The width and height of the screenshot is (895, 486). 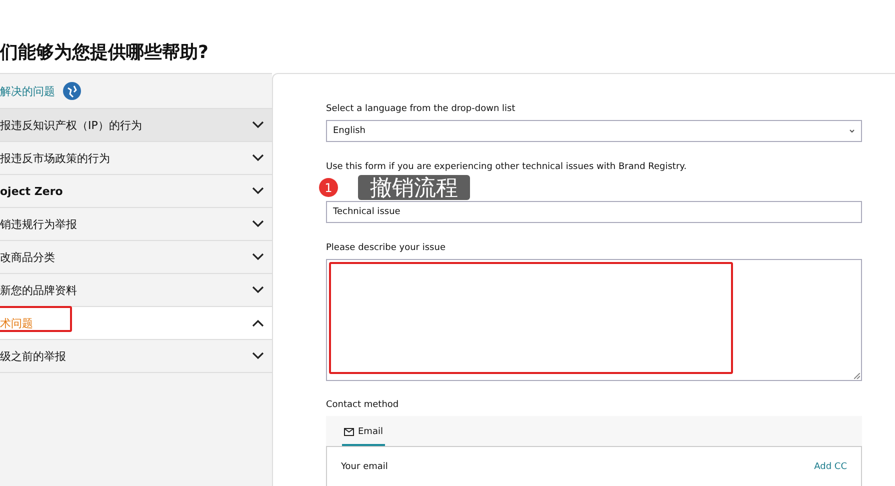 What do you see at coordinates (136, 224) in the screenshot?
I see `sidebar-item: 销违规行为举报` at bounding box center [136, 224].